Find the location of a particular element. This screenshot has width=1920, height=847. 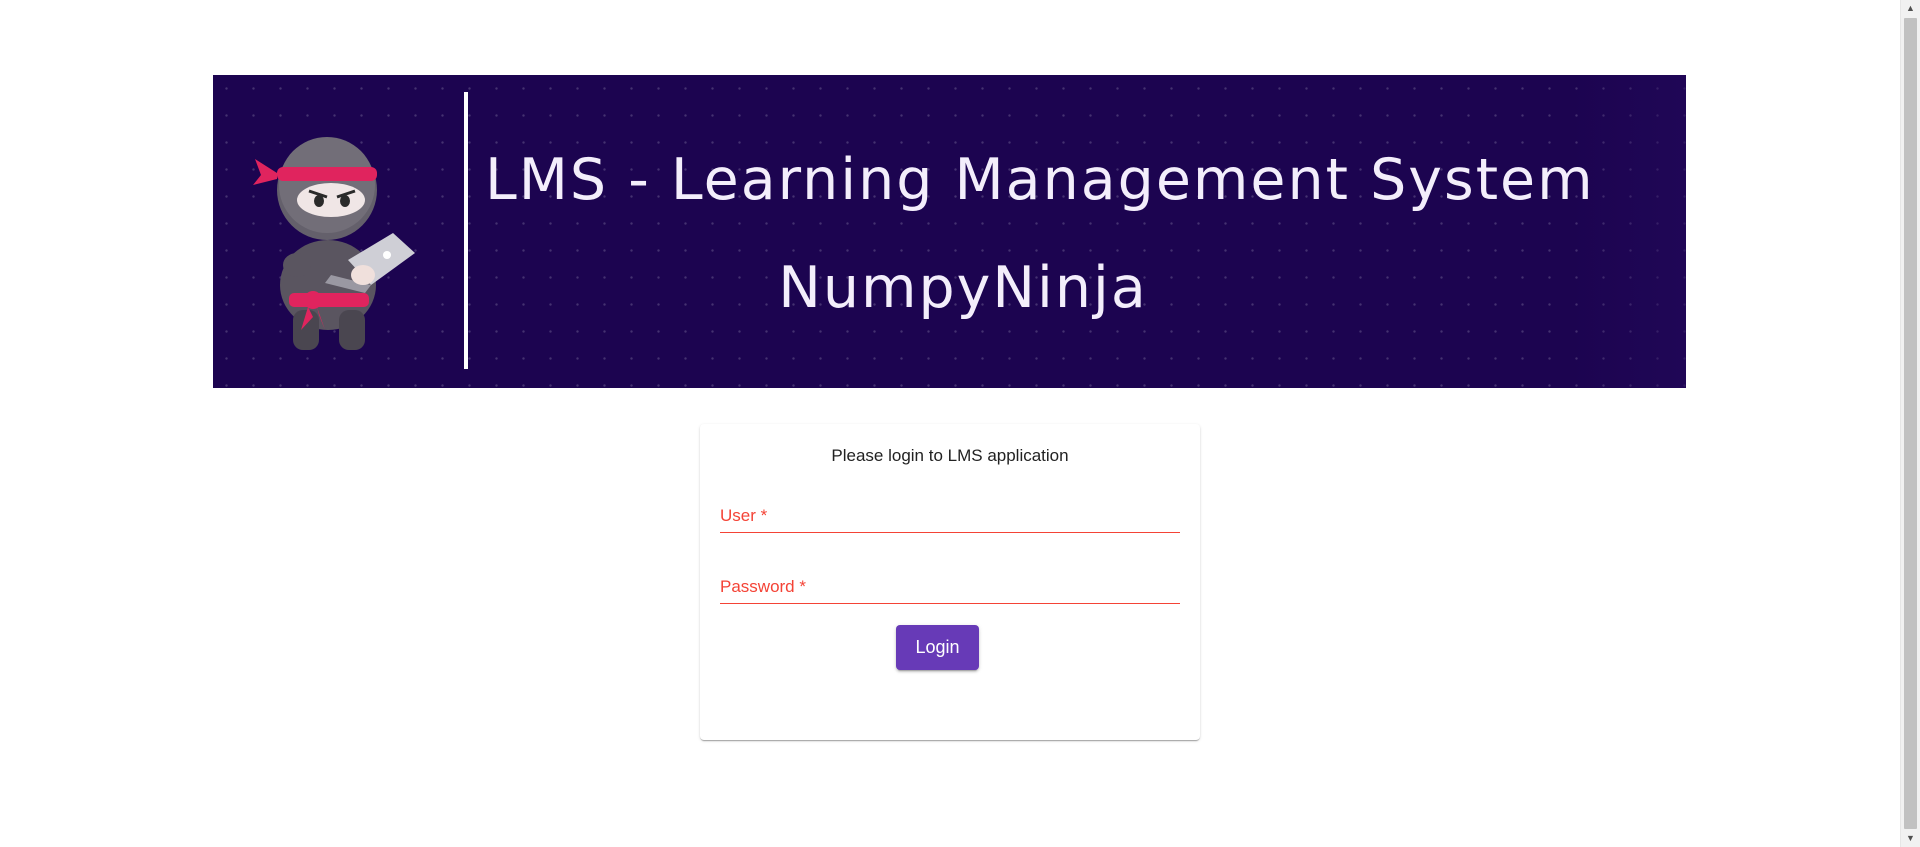

password-field: Password * is located at coordinates (950, 583).